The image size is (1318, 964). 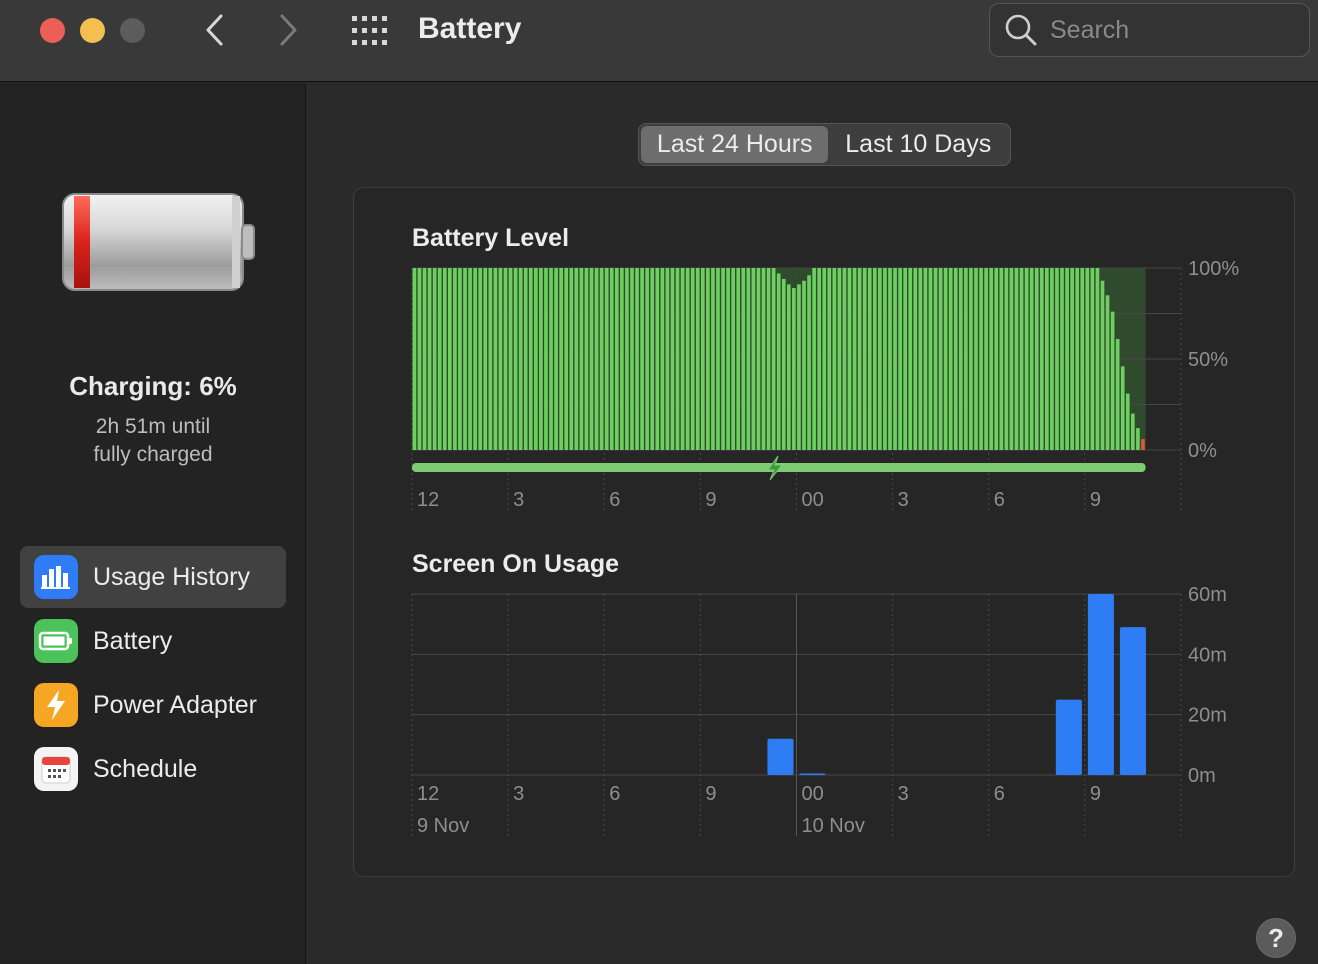 What do you see at coordinates (1213, 269) in the screenshot?
I see `battery-y-tick: 100%` at bounding box center [1213, 269].